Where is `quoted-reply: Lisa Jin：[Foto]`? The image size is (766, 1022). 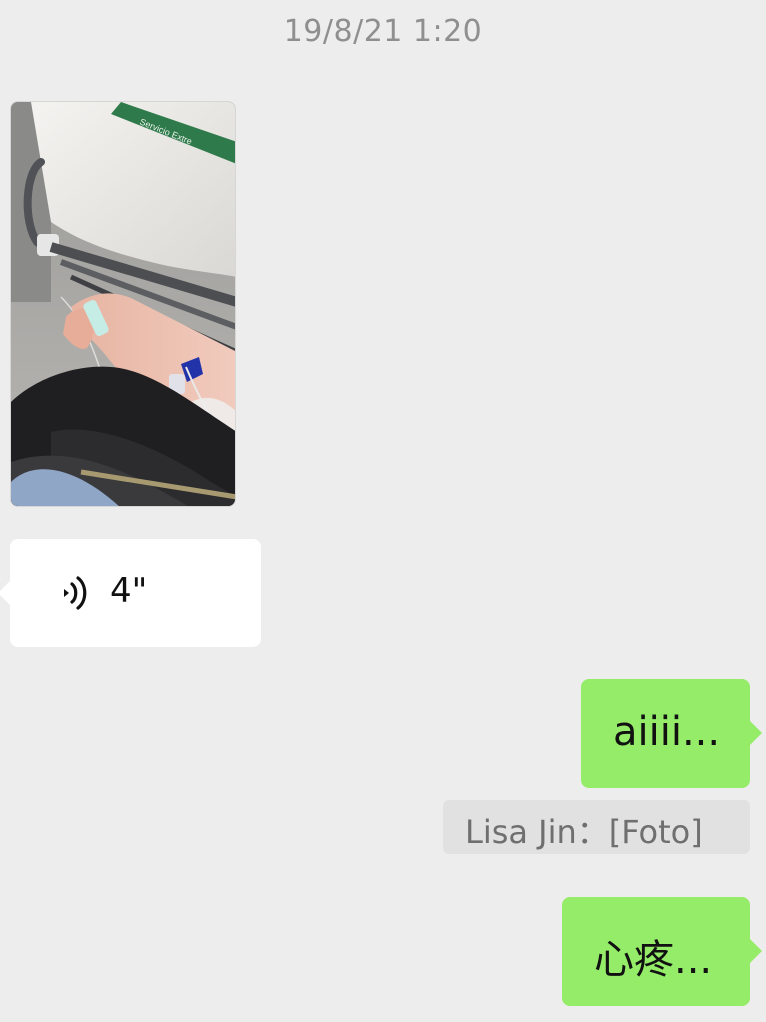
quoted-reply: Lisa Jin：[Foto] is located at coordinates (596, 827).